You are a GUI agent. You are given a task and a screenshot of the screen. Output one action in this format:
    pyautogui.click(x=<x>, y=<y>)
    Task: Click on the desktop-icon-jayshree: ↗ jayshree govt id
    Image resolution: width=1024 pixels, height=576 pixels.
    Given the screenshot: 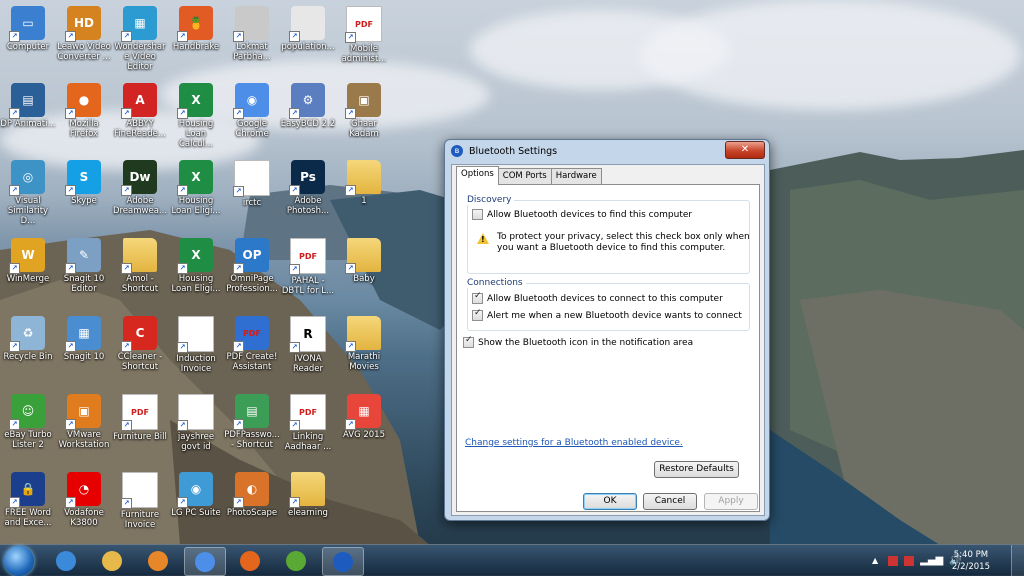 What is the action you would take?
    pyautogui.click(x=196, y=423)
    